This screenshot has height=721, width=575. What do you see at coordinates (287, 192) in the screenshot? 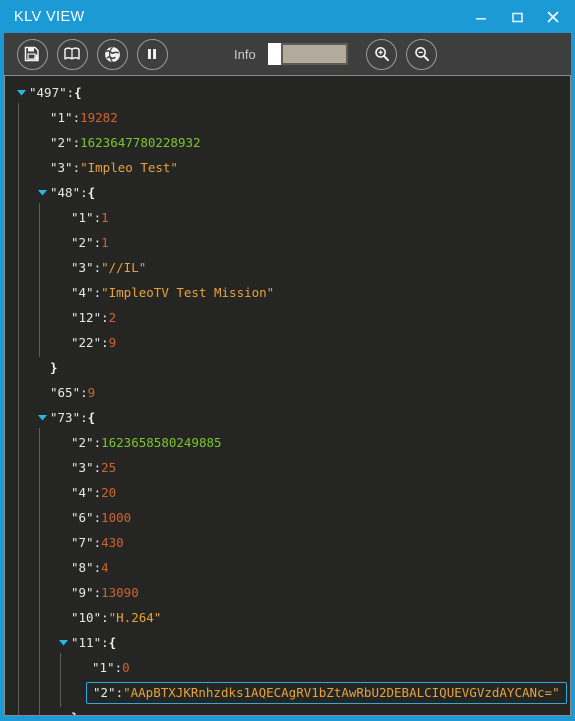
I see `tree-row: "48" : {` at bounding box center [287, 192].